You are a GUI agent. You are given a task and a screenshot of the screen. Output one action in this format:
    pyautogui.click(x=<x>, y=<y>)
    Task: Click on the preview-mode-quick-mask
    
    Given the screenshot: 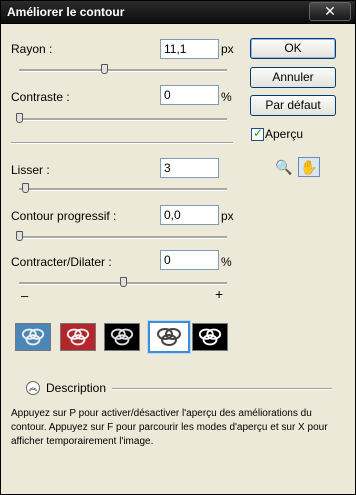 What is the action you would take?
    pyautogui.click(x=78, y=337)
    